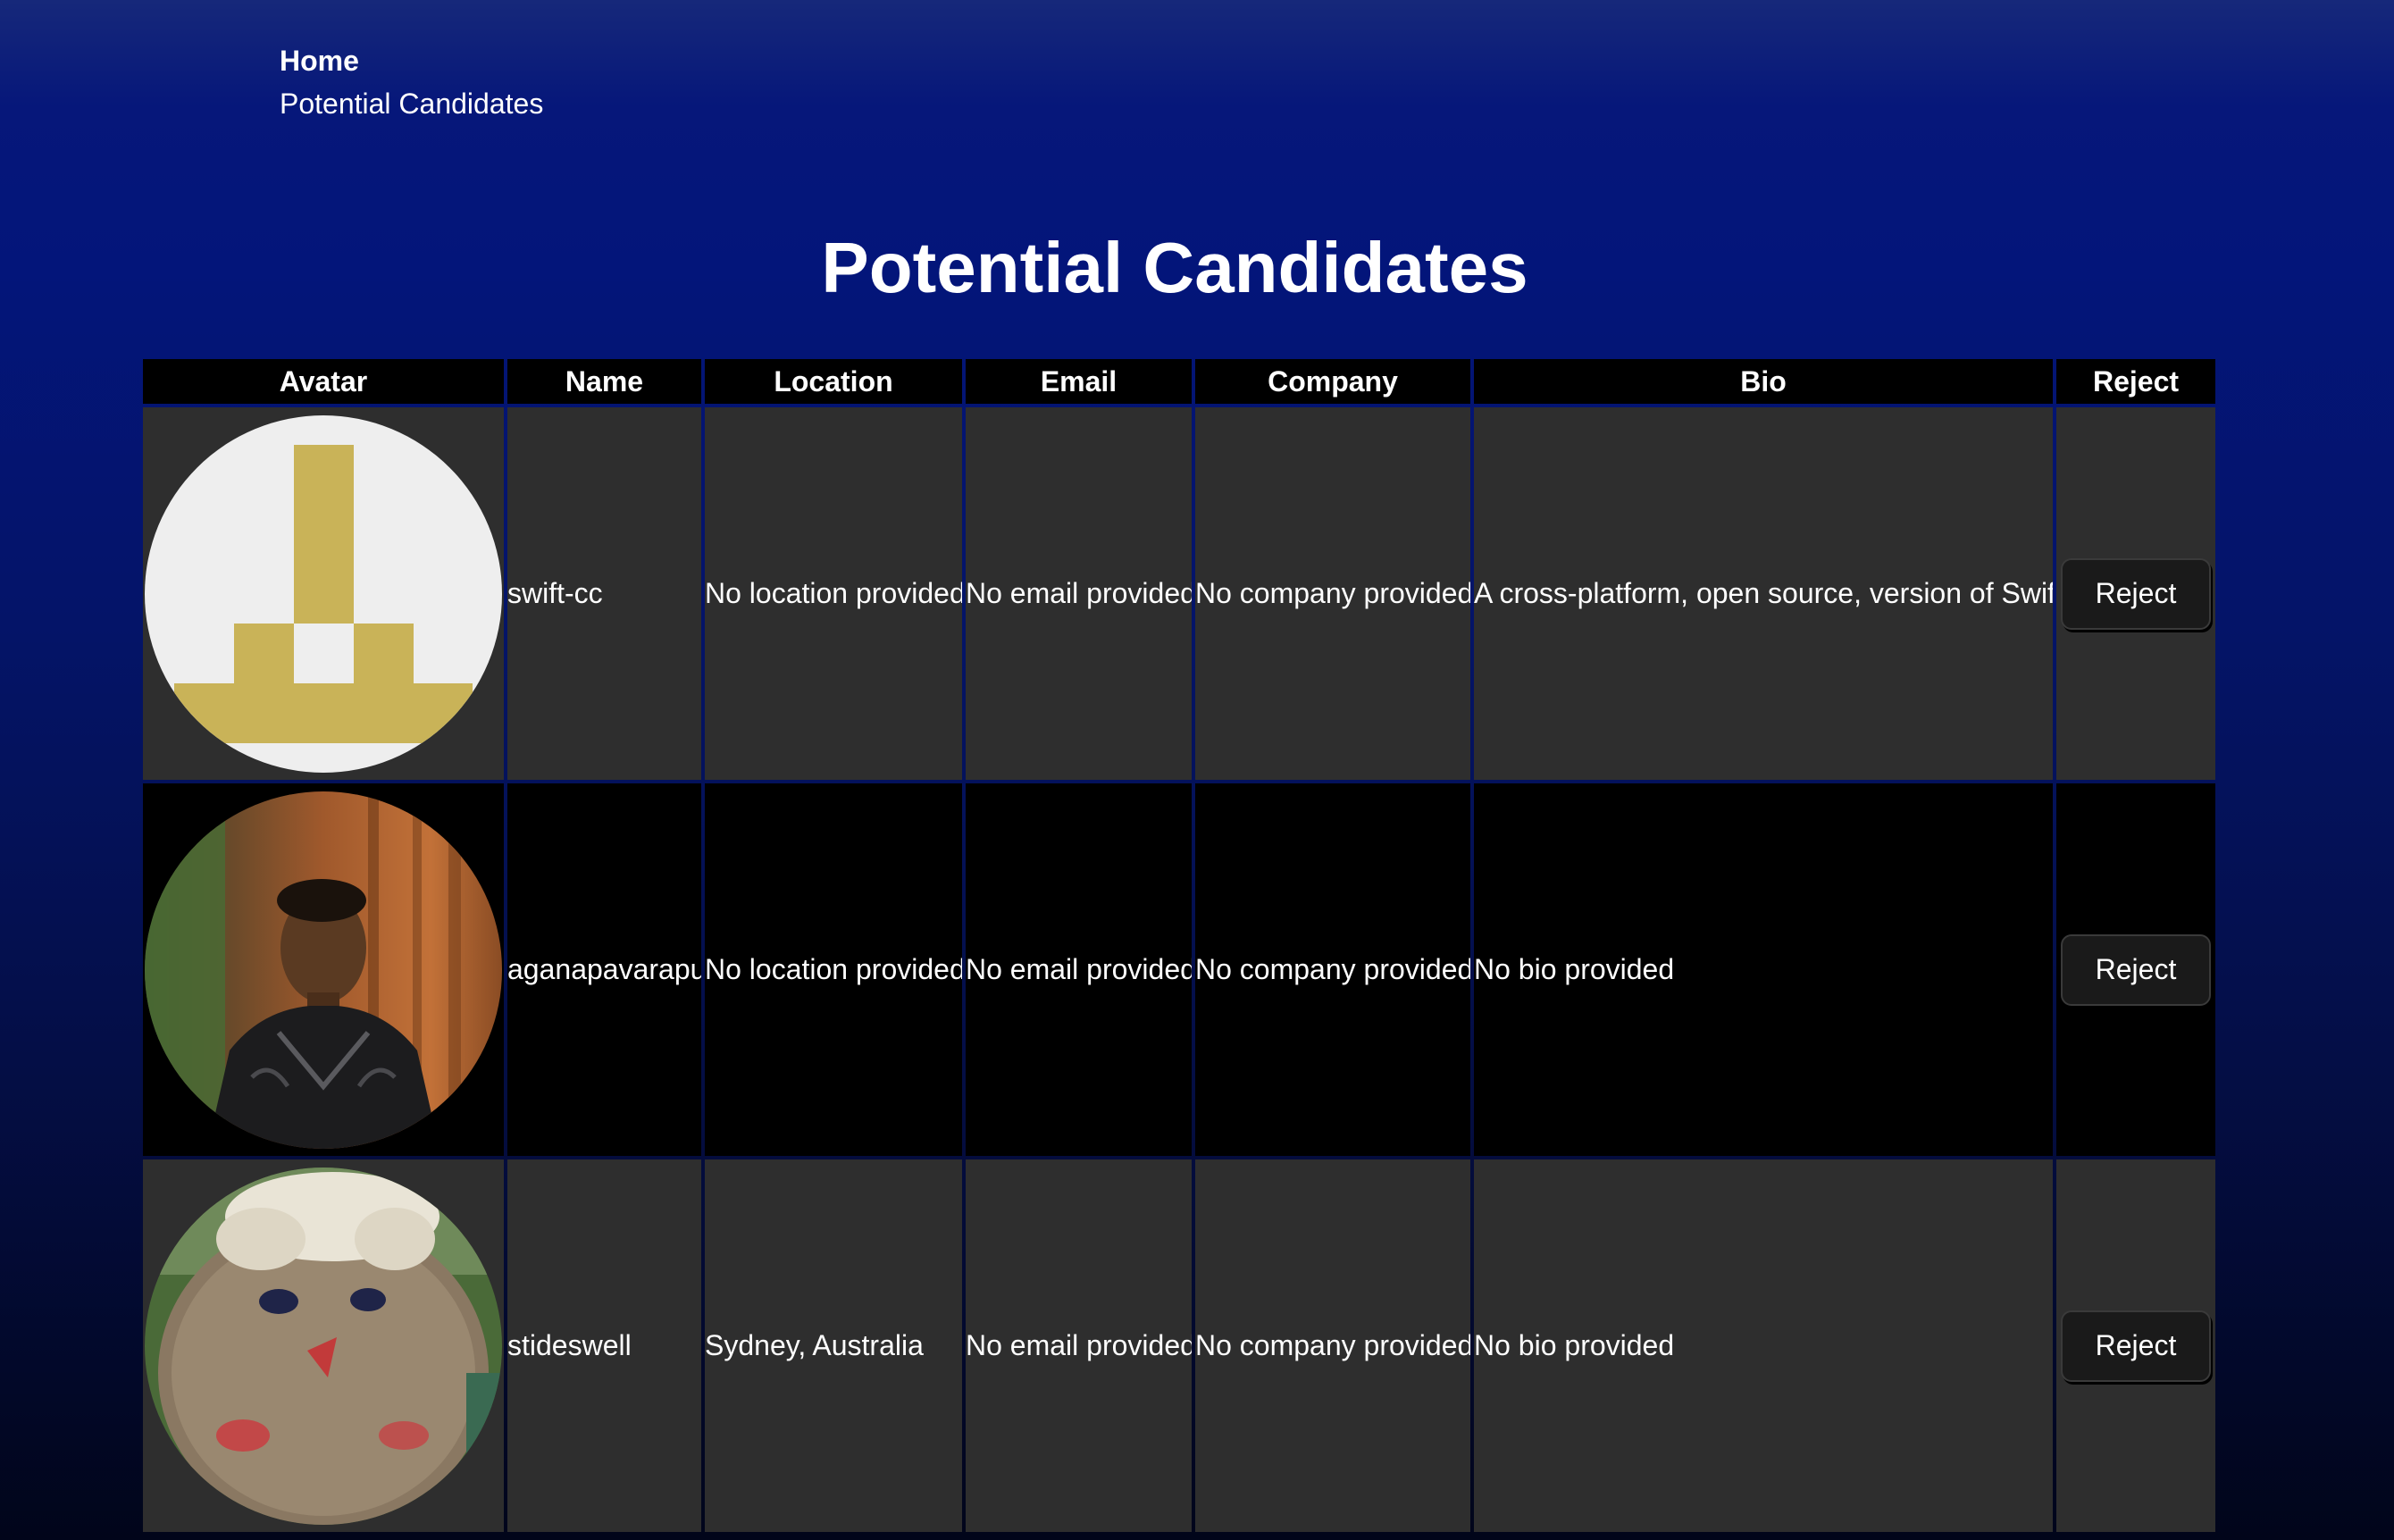  I want to click on name-cell: swift-cc, so click(604, 593).